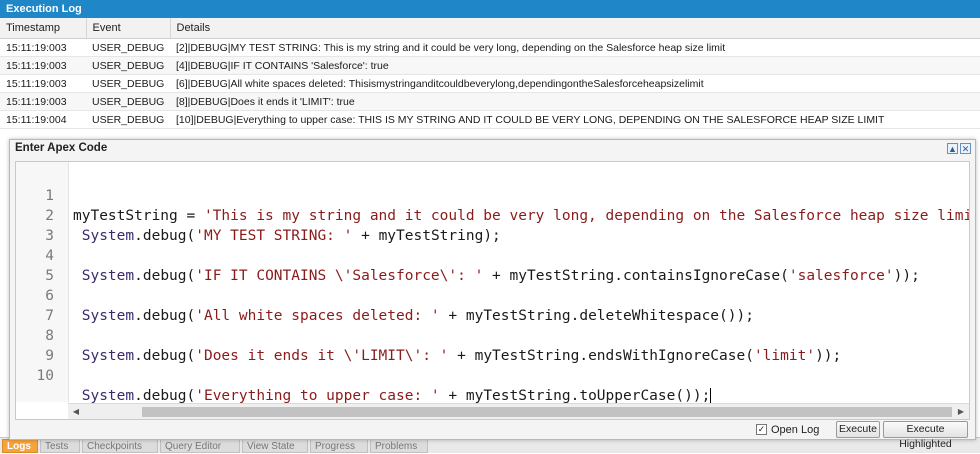 The width and height of the screenshot is (980, 454). Describe the element at coordinates (961, 411) in the screenshot. I see `scroll-right-icon: ▶` at that location.